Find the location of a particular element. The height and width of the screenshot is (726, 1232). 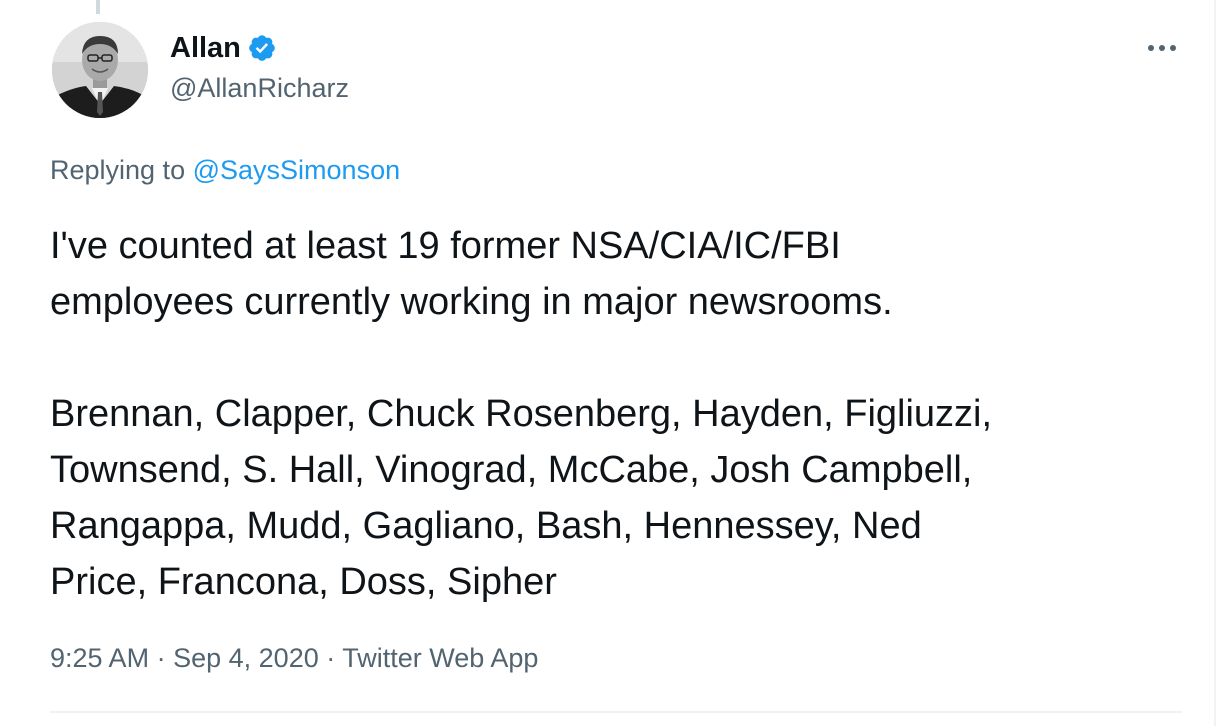

paragraph-break is located at coordinates (630, 358).